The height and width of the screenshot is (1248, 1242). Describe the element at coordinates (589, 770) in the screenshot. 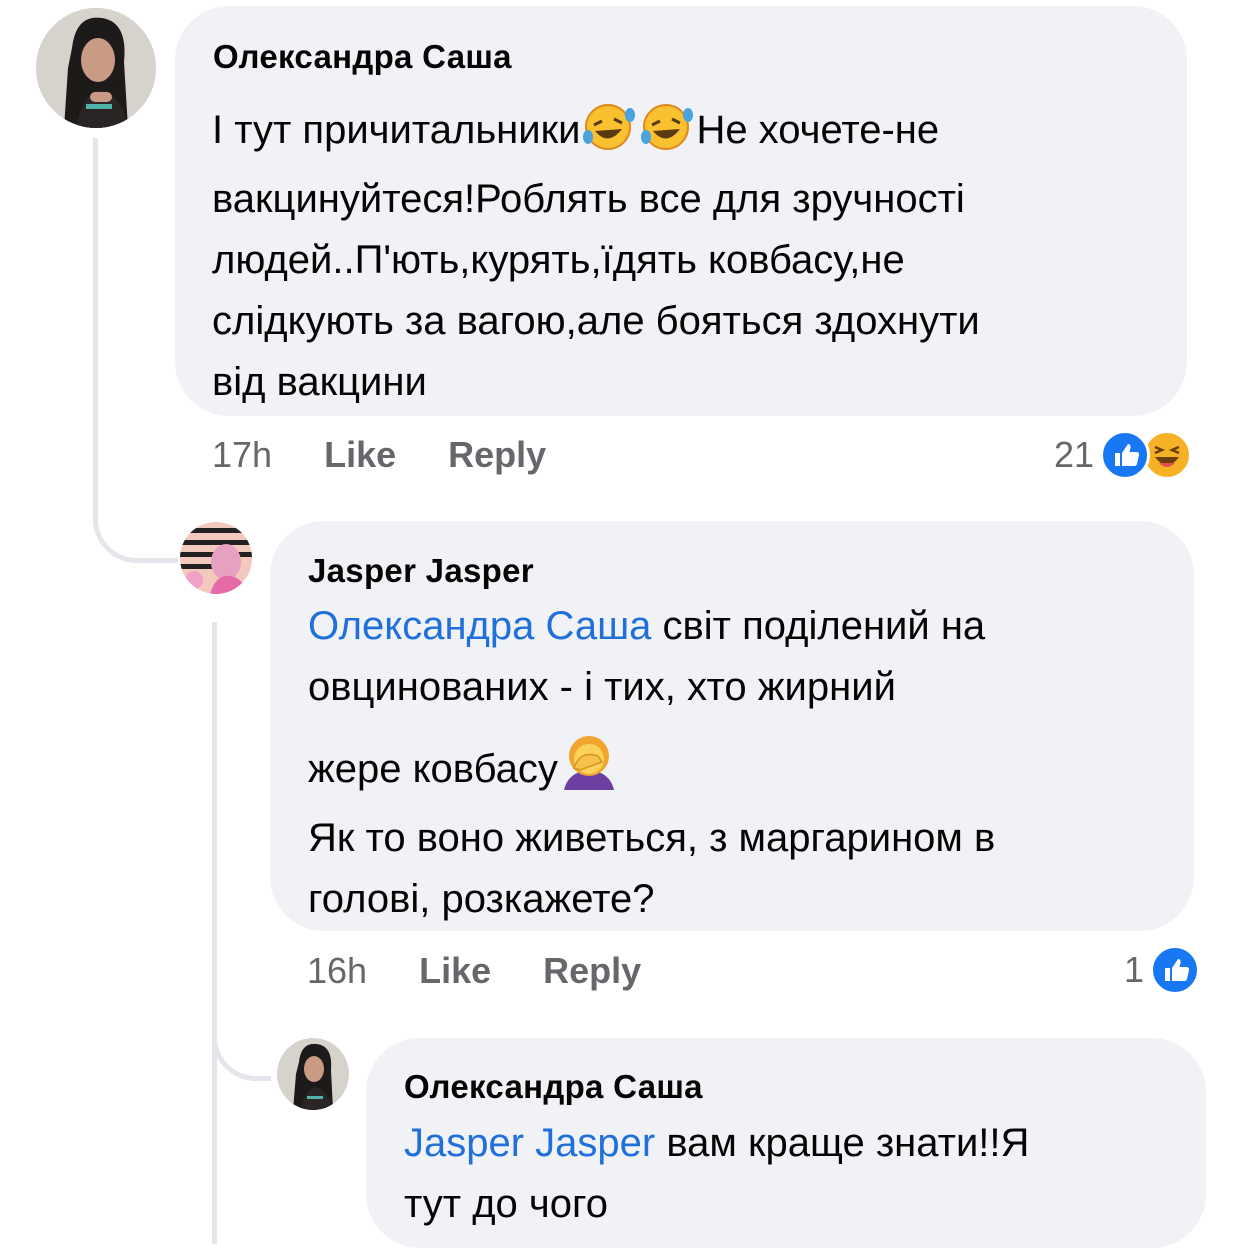

I see `facepalm-emoji-icon` at that location.